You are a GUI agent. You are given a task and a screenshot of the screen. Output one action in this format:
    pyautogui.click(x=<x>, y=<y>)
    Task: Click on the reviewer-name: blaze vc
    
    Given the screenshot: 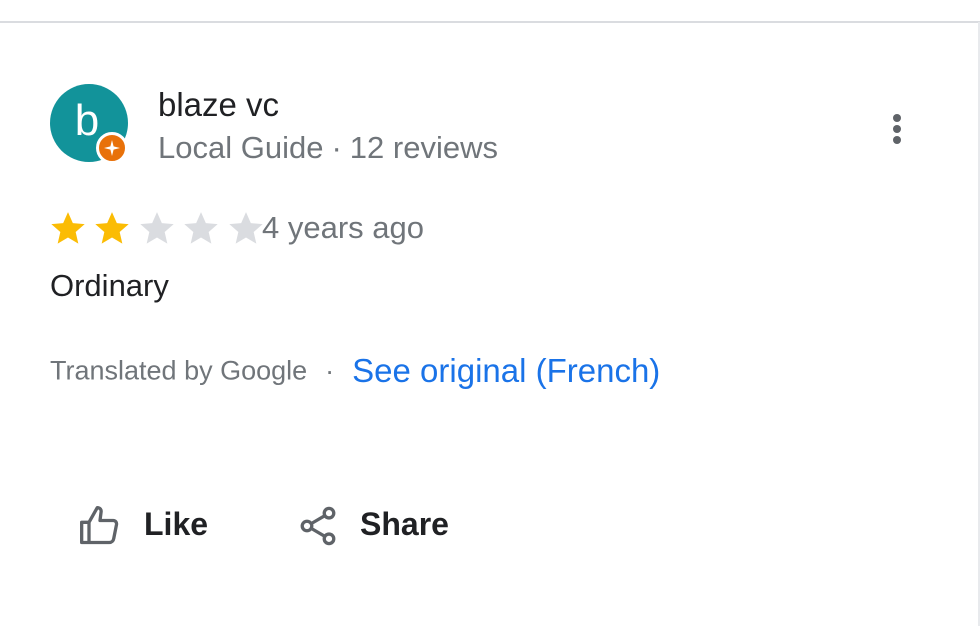 What is the action you would take?
    pyautogui.click(x=218, y=105)
    